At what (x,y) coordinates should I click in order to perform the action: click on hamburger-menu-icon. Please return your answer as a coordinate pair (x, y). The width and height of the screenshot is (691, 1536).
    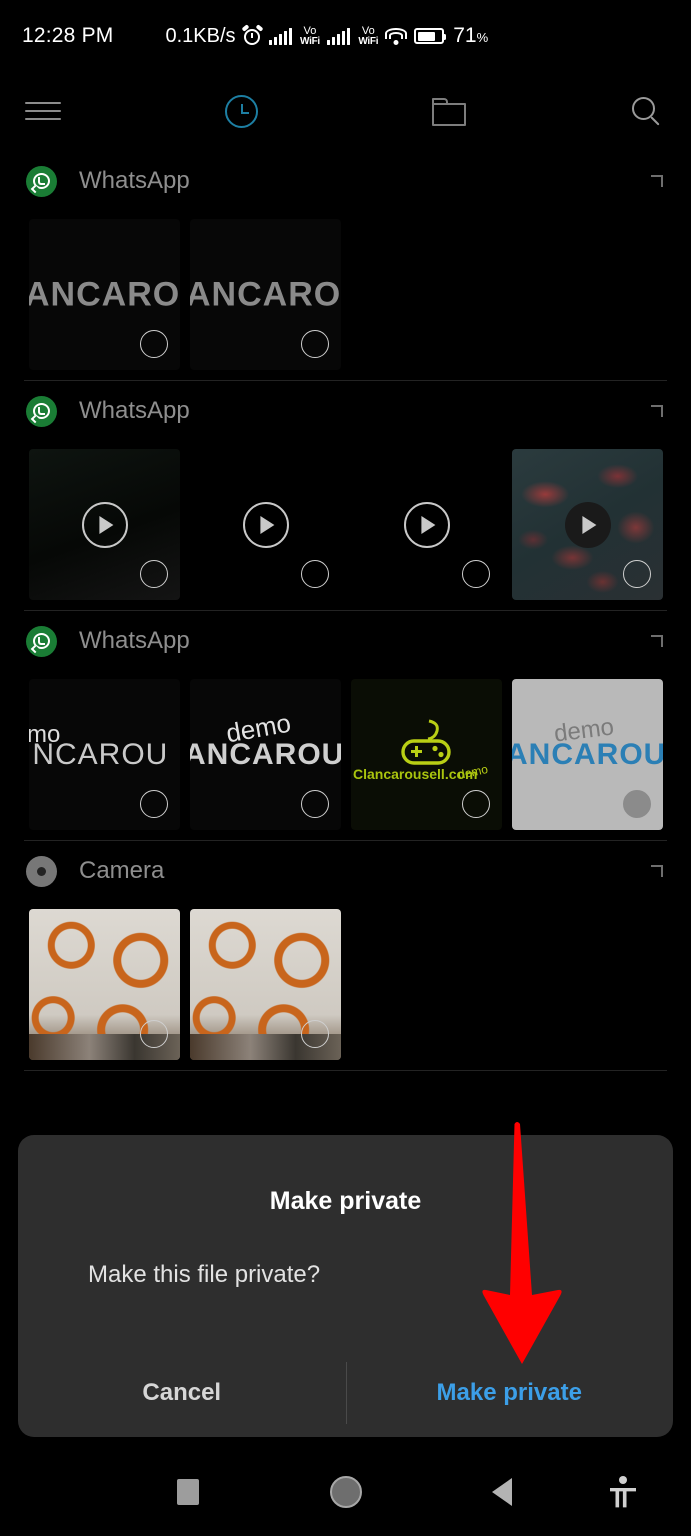
    Looking at the image, I should click on (43, 111).